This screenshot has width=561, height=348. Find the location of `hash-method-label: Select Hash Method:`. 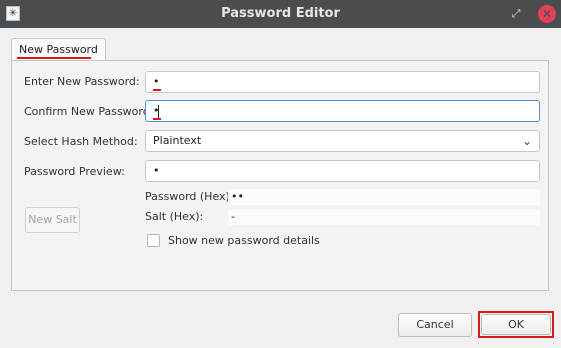

hash-method-label: Select Hash Method: is located at coordinates (81, 141).